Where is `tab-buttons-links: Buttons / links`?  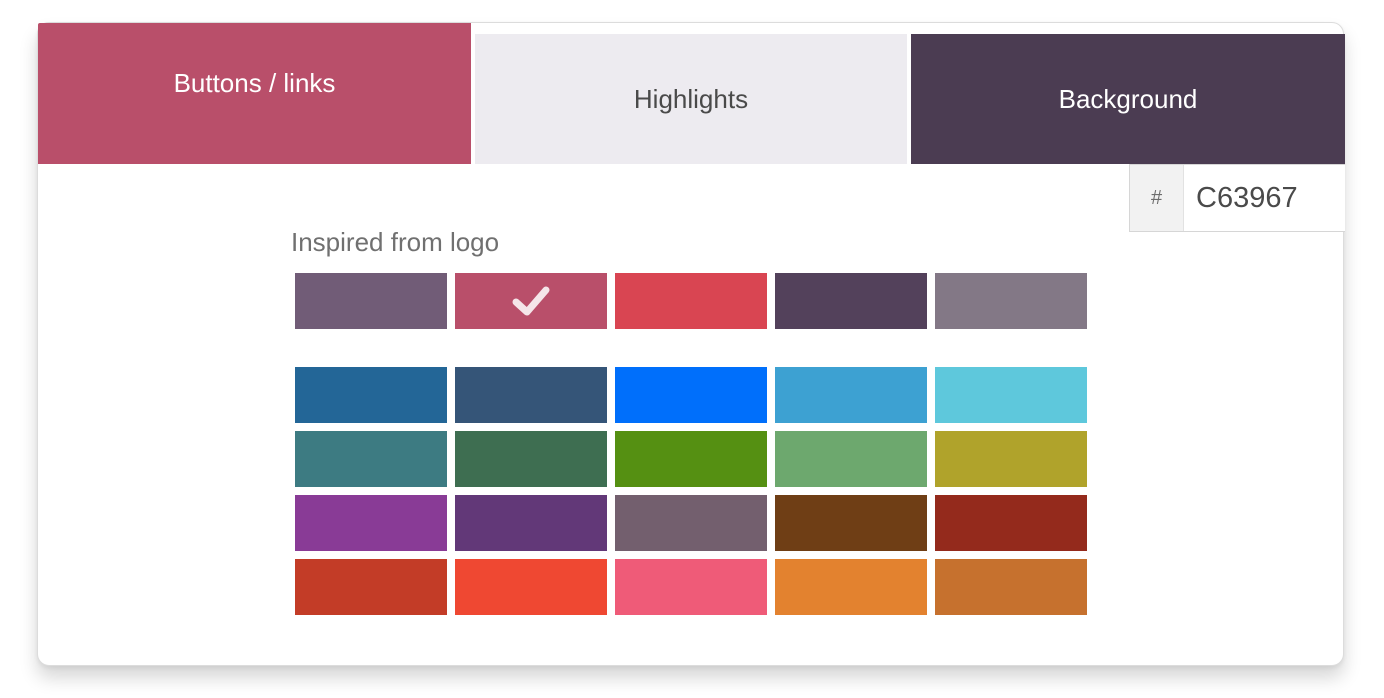
tab-buttons-links: Buttons / links is located at coordinates (254, 93).